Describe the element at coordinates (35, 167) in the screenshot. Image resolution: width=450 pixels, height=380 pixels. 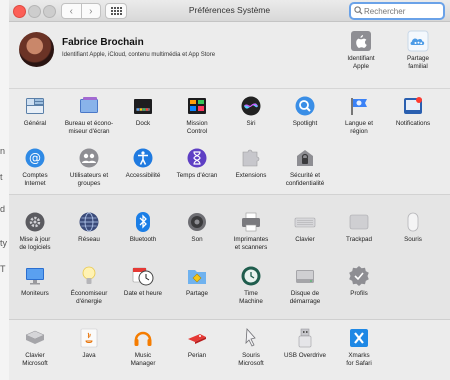
I see `pref-internet-accounts: @ Comptes Internet` at that location.